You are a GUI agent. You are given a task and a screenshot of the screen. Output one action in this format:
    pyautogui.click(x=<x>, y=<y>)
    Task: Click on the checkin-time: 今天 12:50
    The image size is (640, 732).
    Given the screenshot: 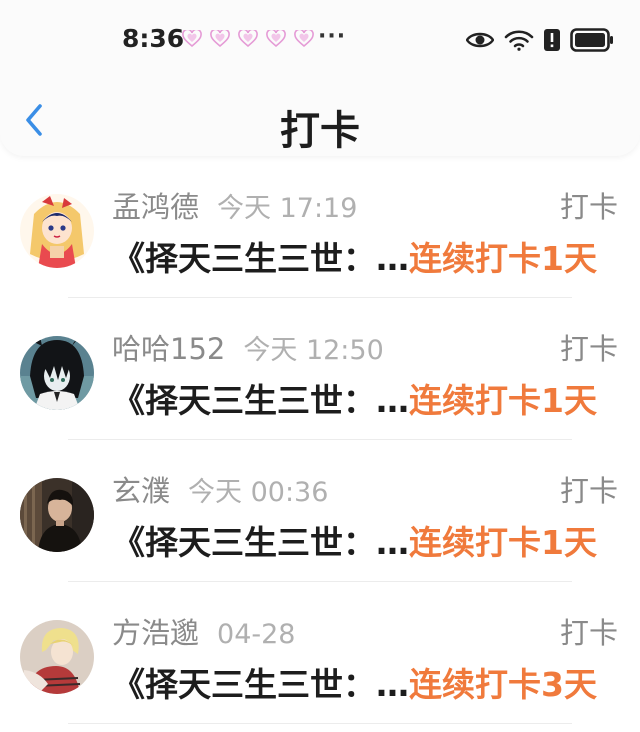 What is the action you would take?
    pyautogui.click(x=313, y=350)
    